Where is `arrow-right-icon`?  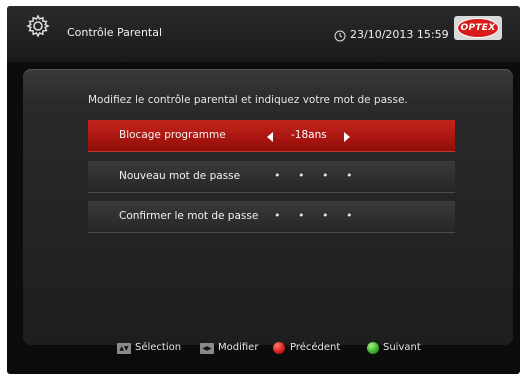 arrow-right-icon is located at coordinates (347, 137).